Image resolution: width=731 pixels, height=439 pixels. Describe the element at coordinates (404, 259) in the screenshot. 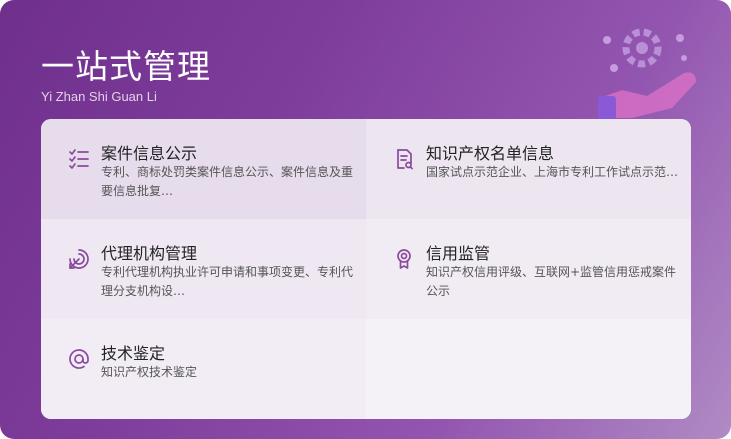

I see `badge-icon` at that location.